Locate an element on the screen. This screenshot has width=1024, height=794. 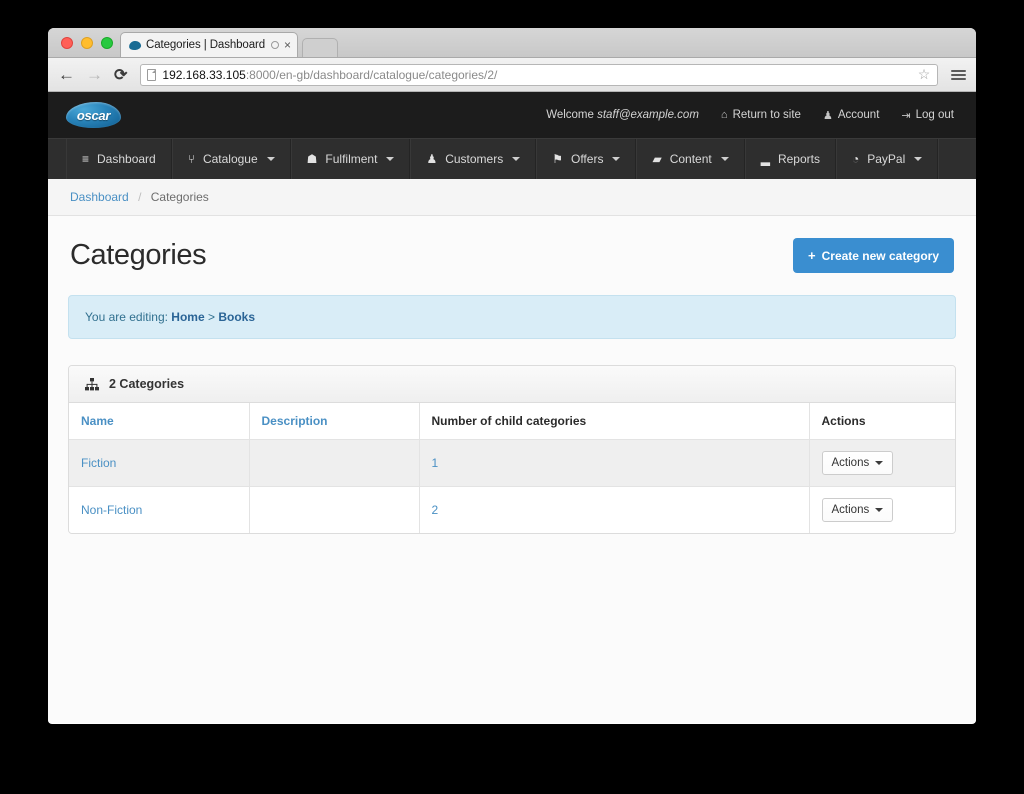
logout-label: Log out is located at coordinates (934, 115).